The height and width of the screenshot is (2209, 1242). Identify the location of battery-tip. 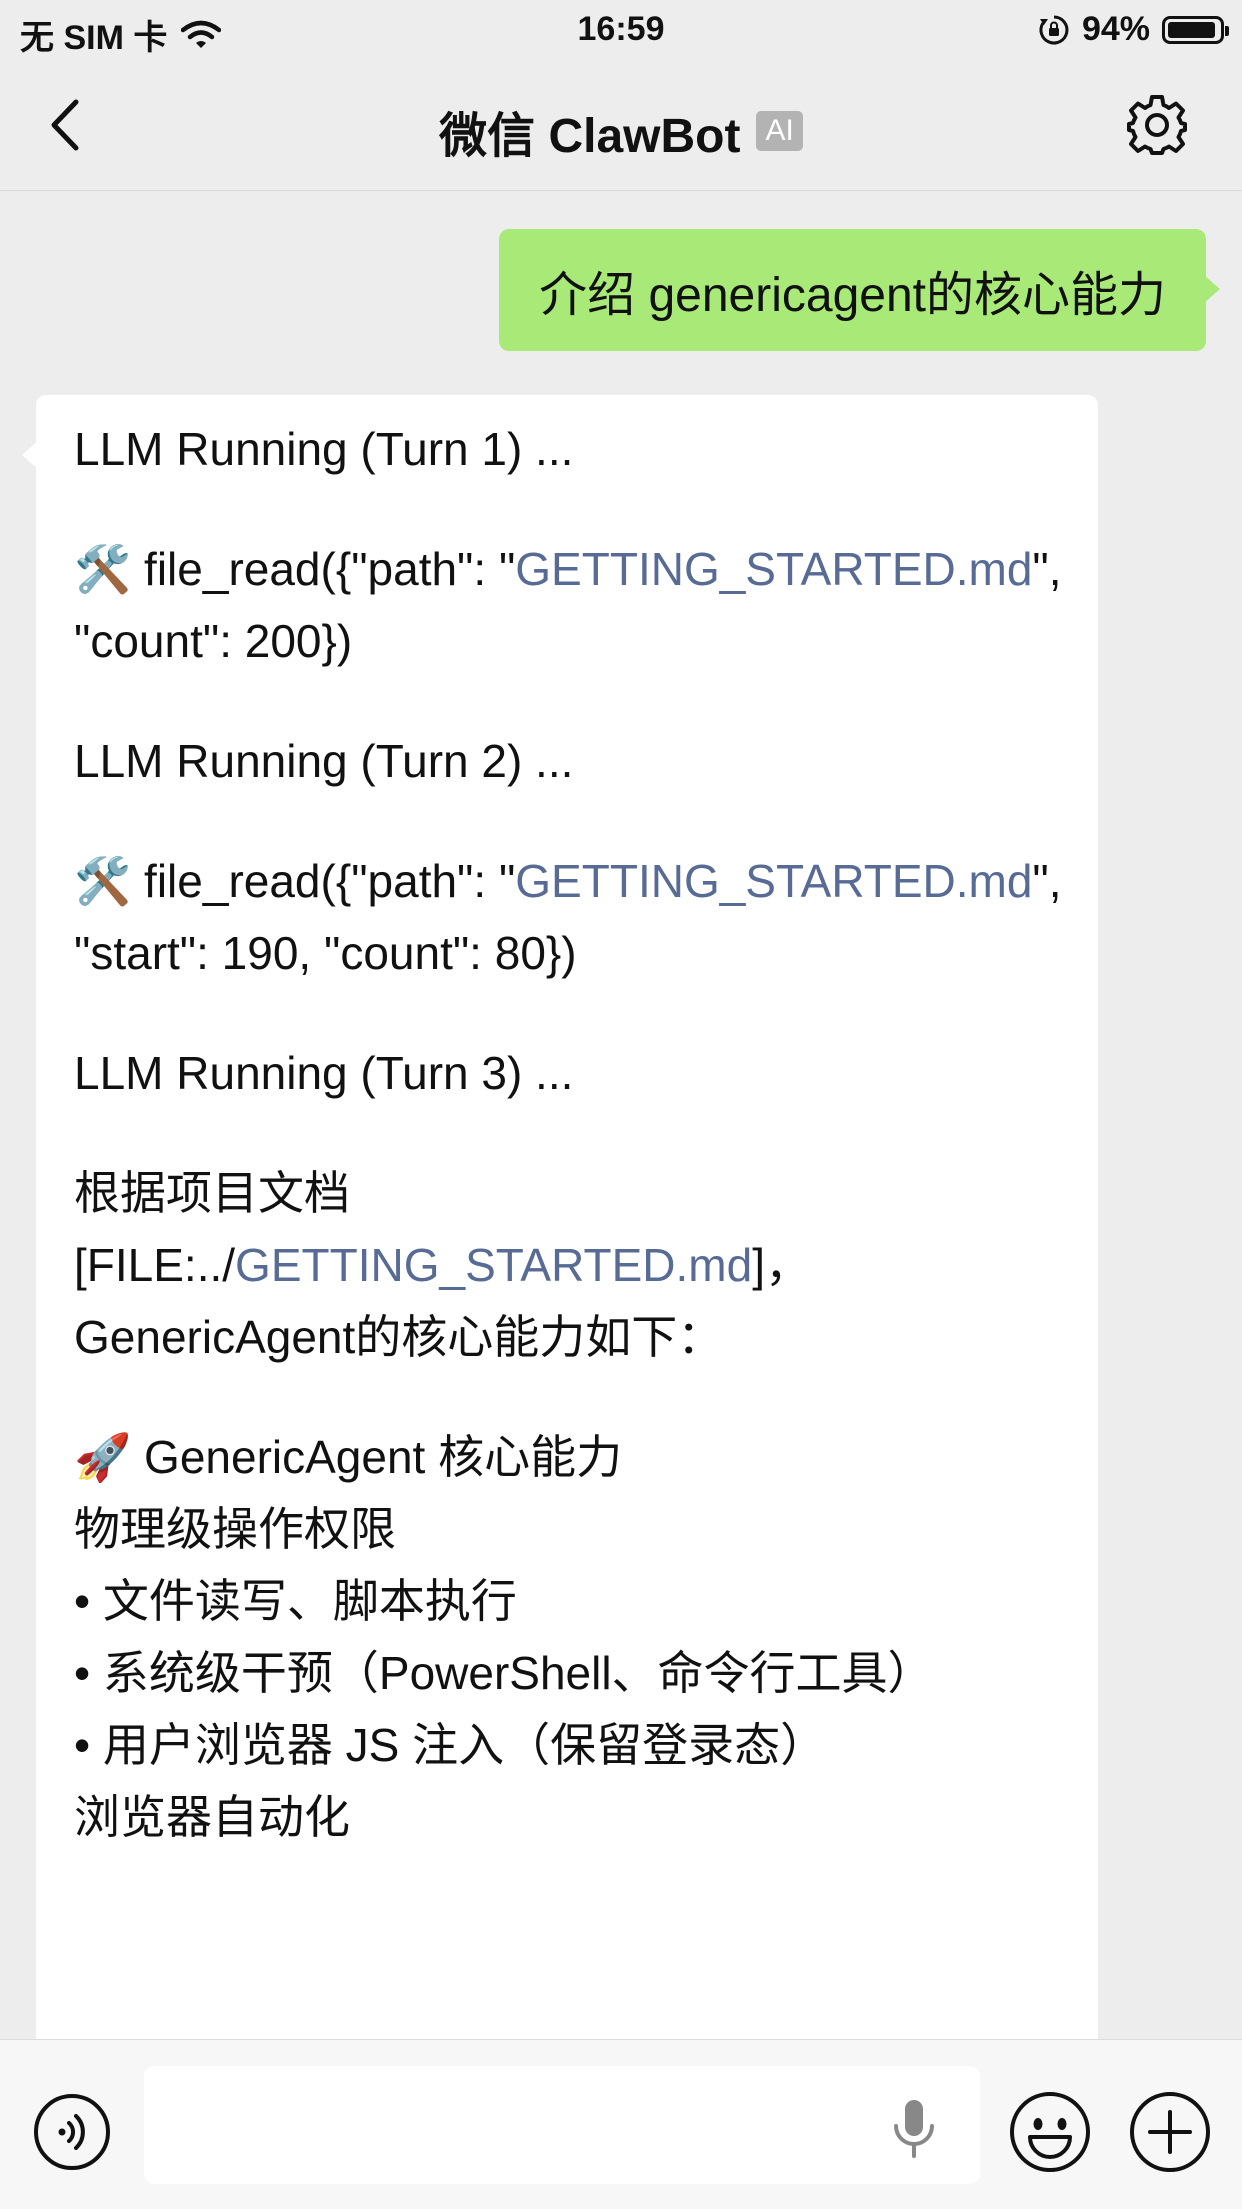
(1227, 30).